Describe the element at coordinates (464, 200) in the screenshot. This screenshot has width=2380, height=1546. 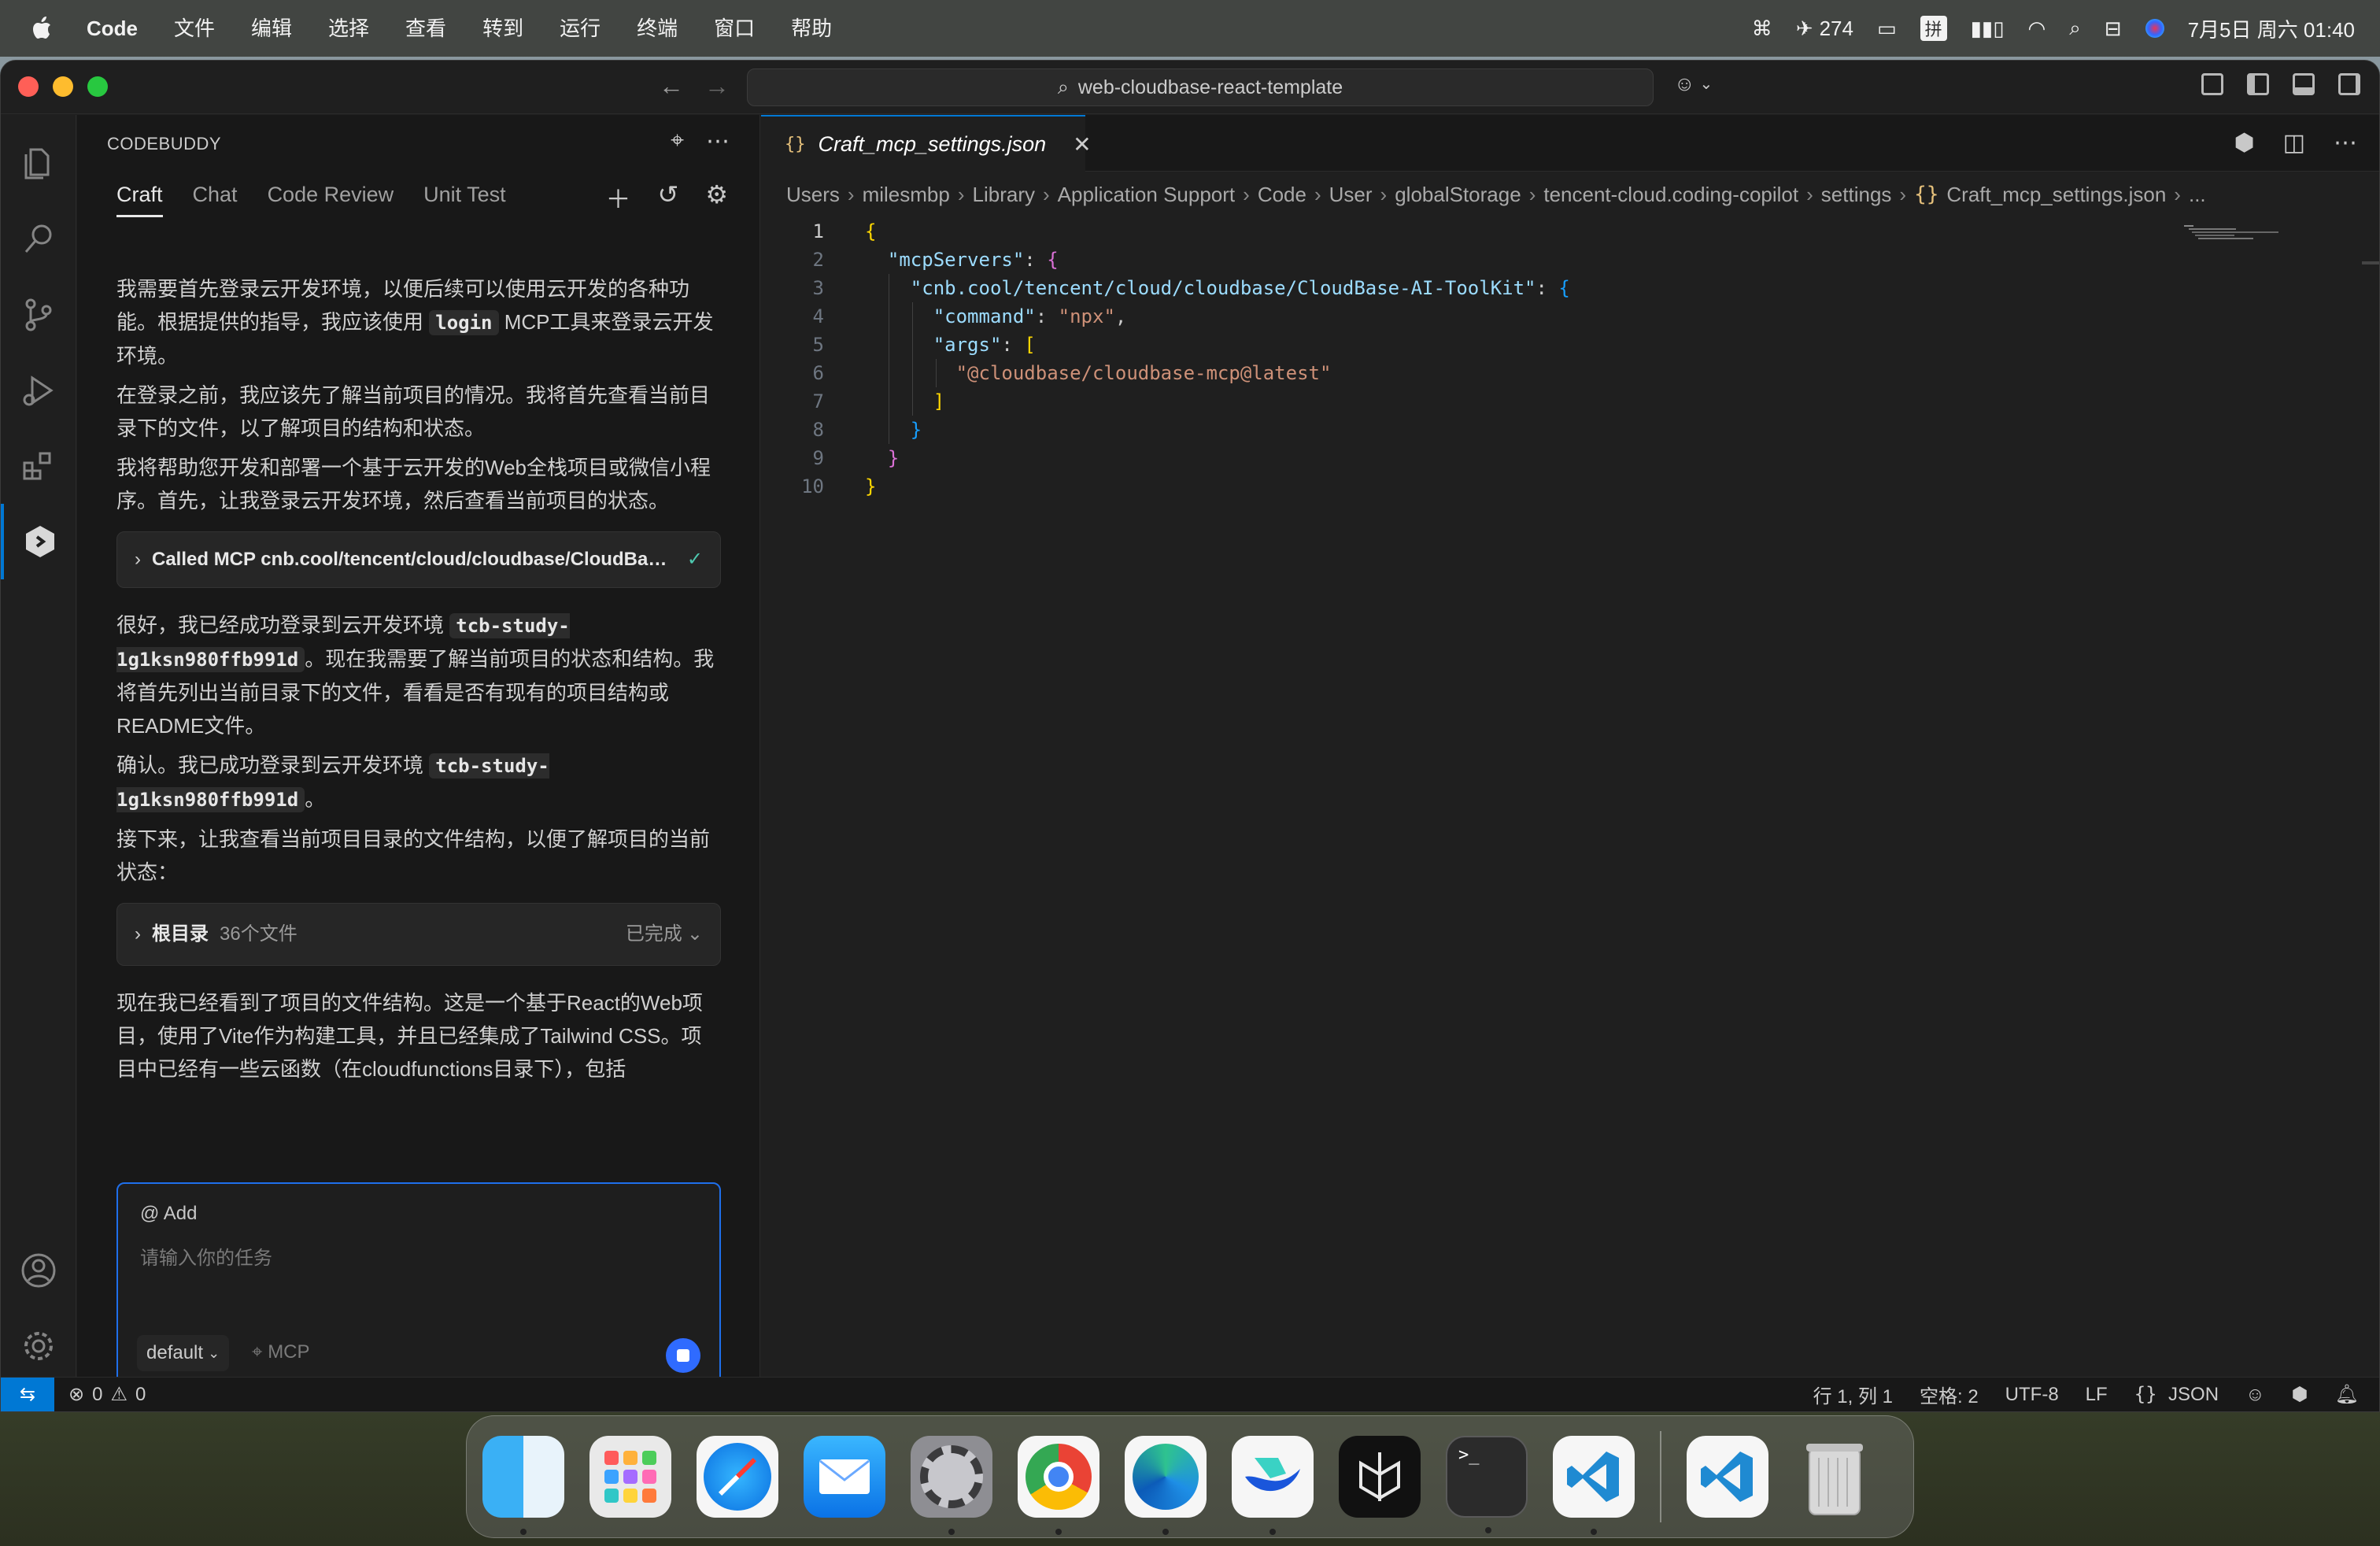
I see `tab-unit-test: Unit Test` at that location.